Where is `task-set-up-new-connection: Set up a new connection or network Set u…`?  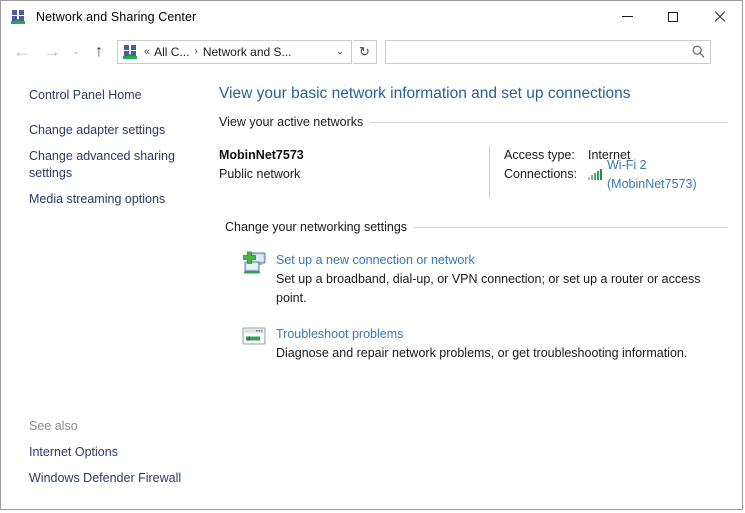 task-set-up-new-connection: Set up a new connection or network Set u… is located at coordinates (473, 279).